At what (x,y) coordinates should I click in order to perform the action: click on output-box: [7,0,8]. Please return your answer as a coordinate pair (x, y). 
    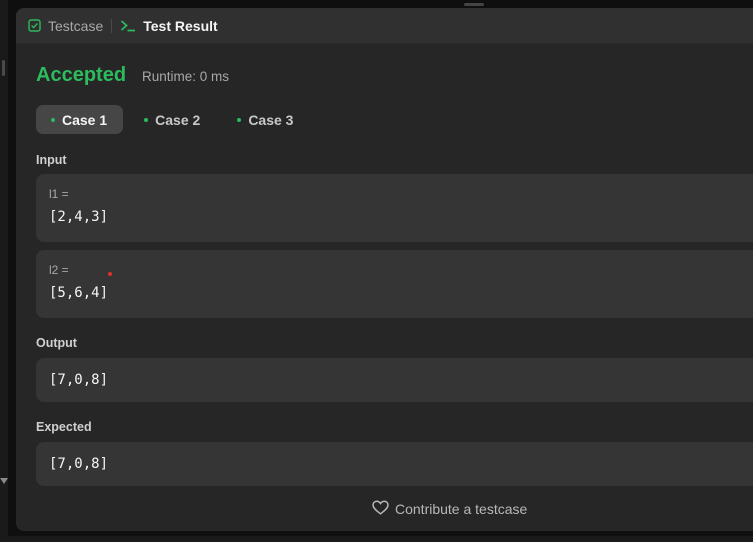
    Looking at the image, I should click on (394, 380).